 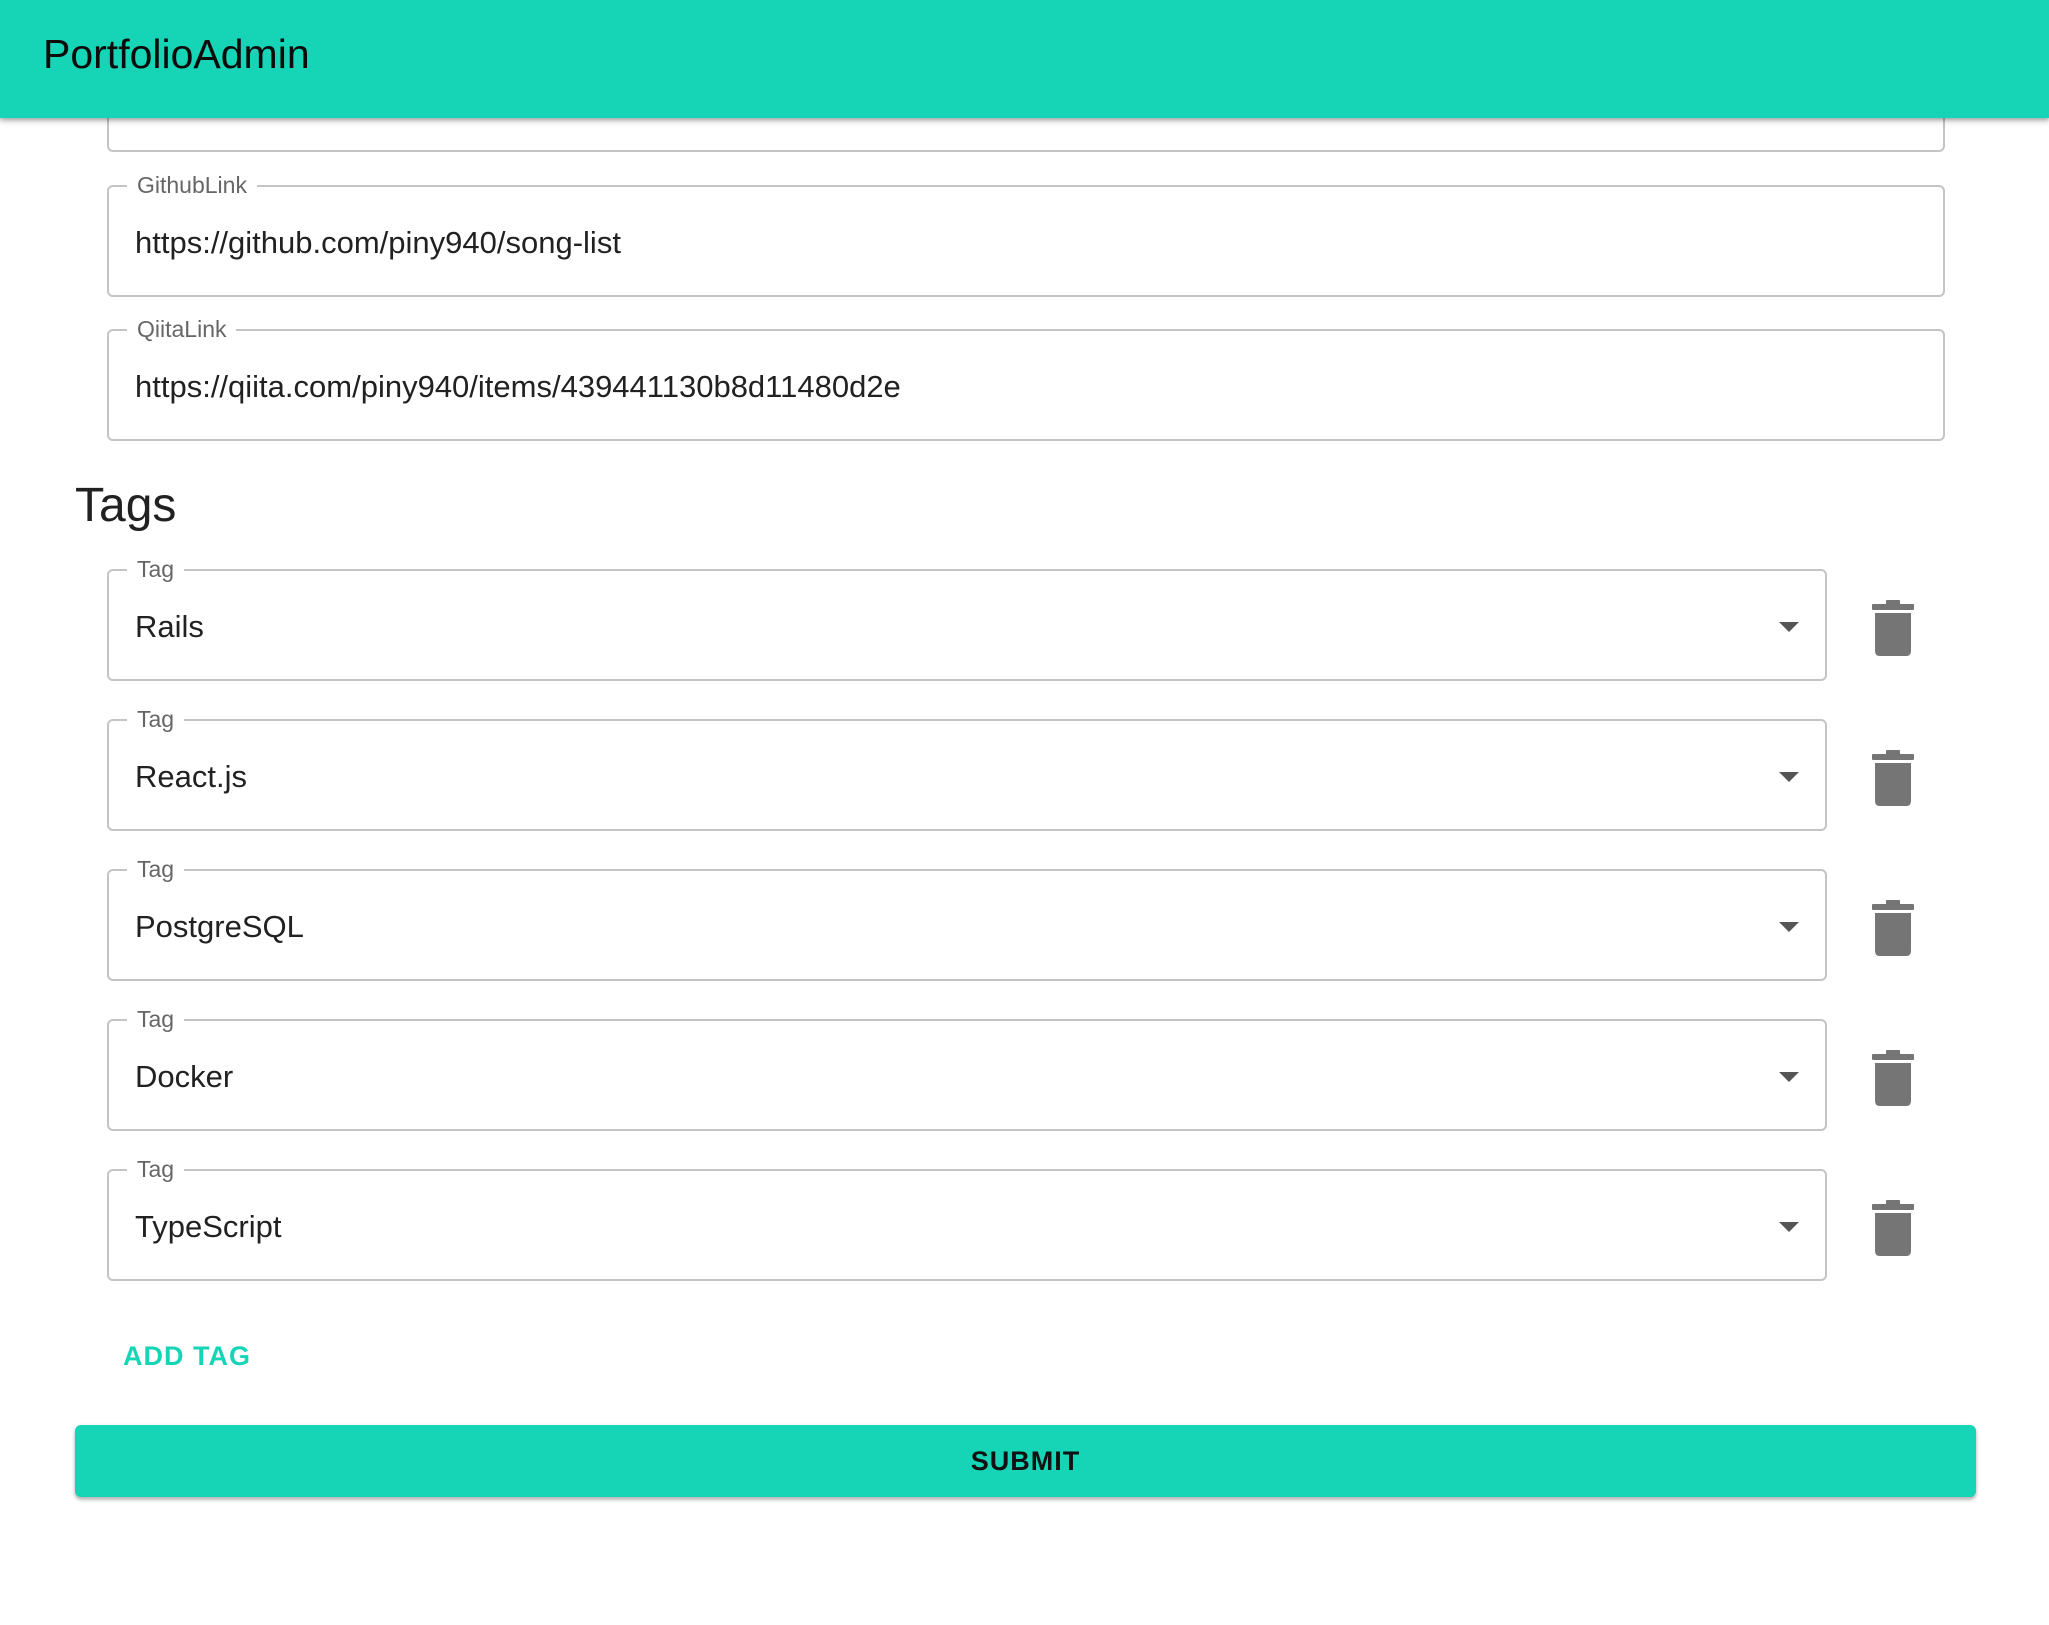 I want to click on add-tag-button: ADD TAG, so click(x=187, y=1356).